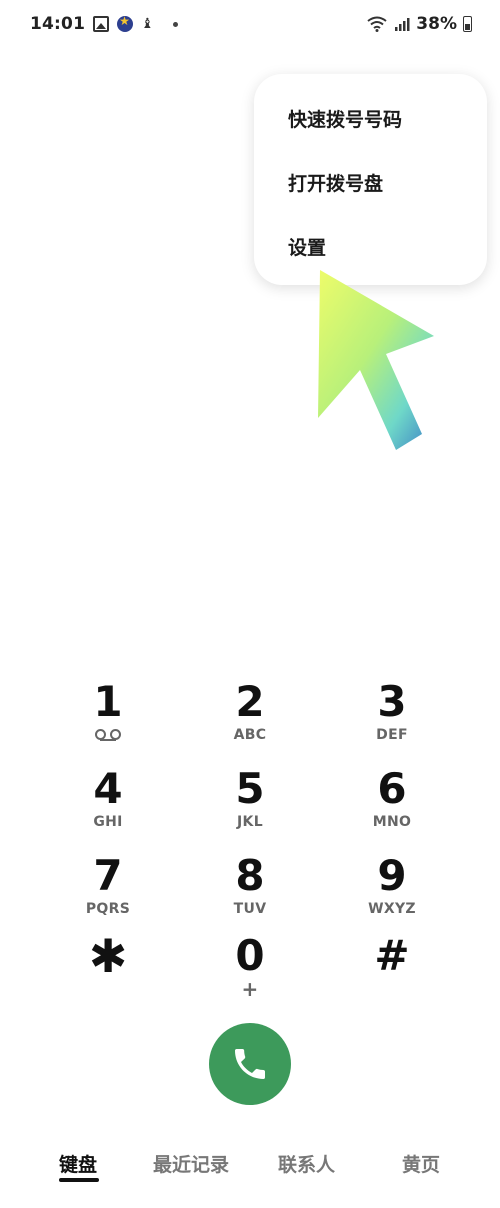 The width and height of the screenshot is (500, 1208). I want to click on key-digit: 9, so click(392, 875).